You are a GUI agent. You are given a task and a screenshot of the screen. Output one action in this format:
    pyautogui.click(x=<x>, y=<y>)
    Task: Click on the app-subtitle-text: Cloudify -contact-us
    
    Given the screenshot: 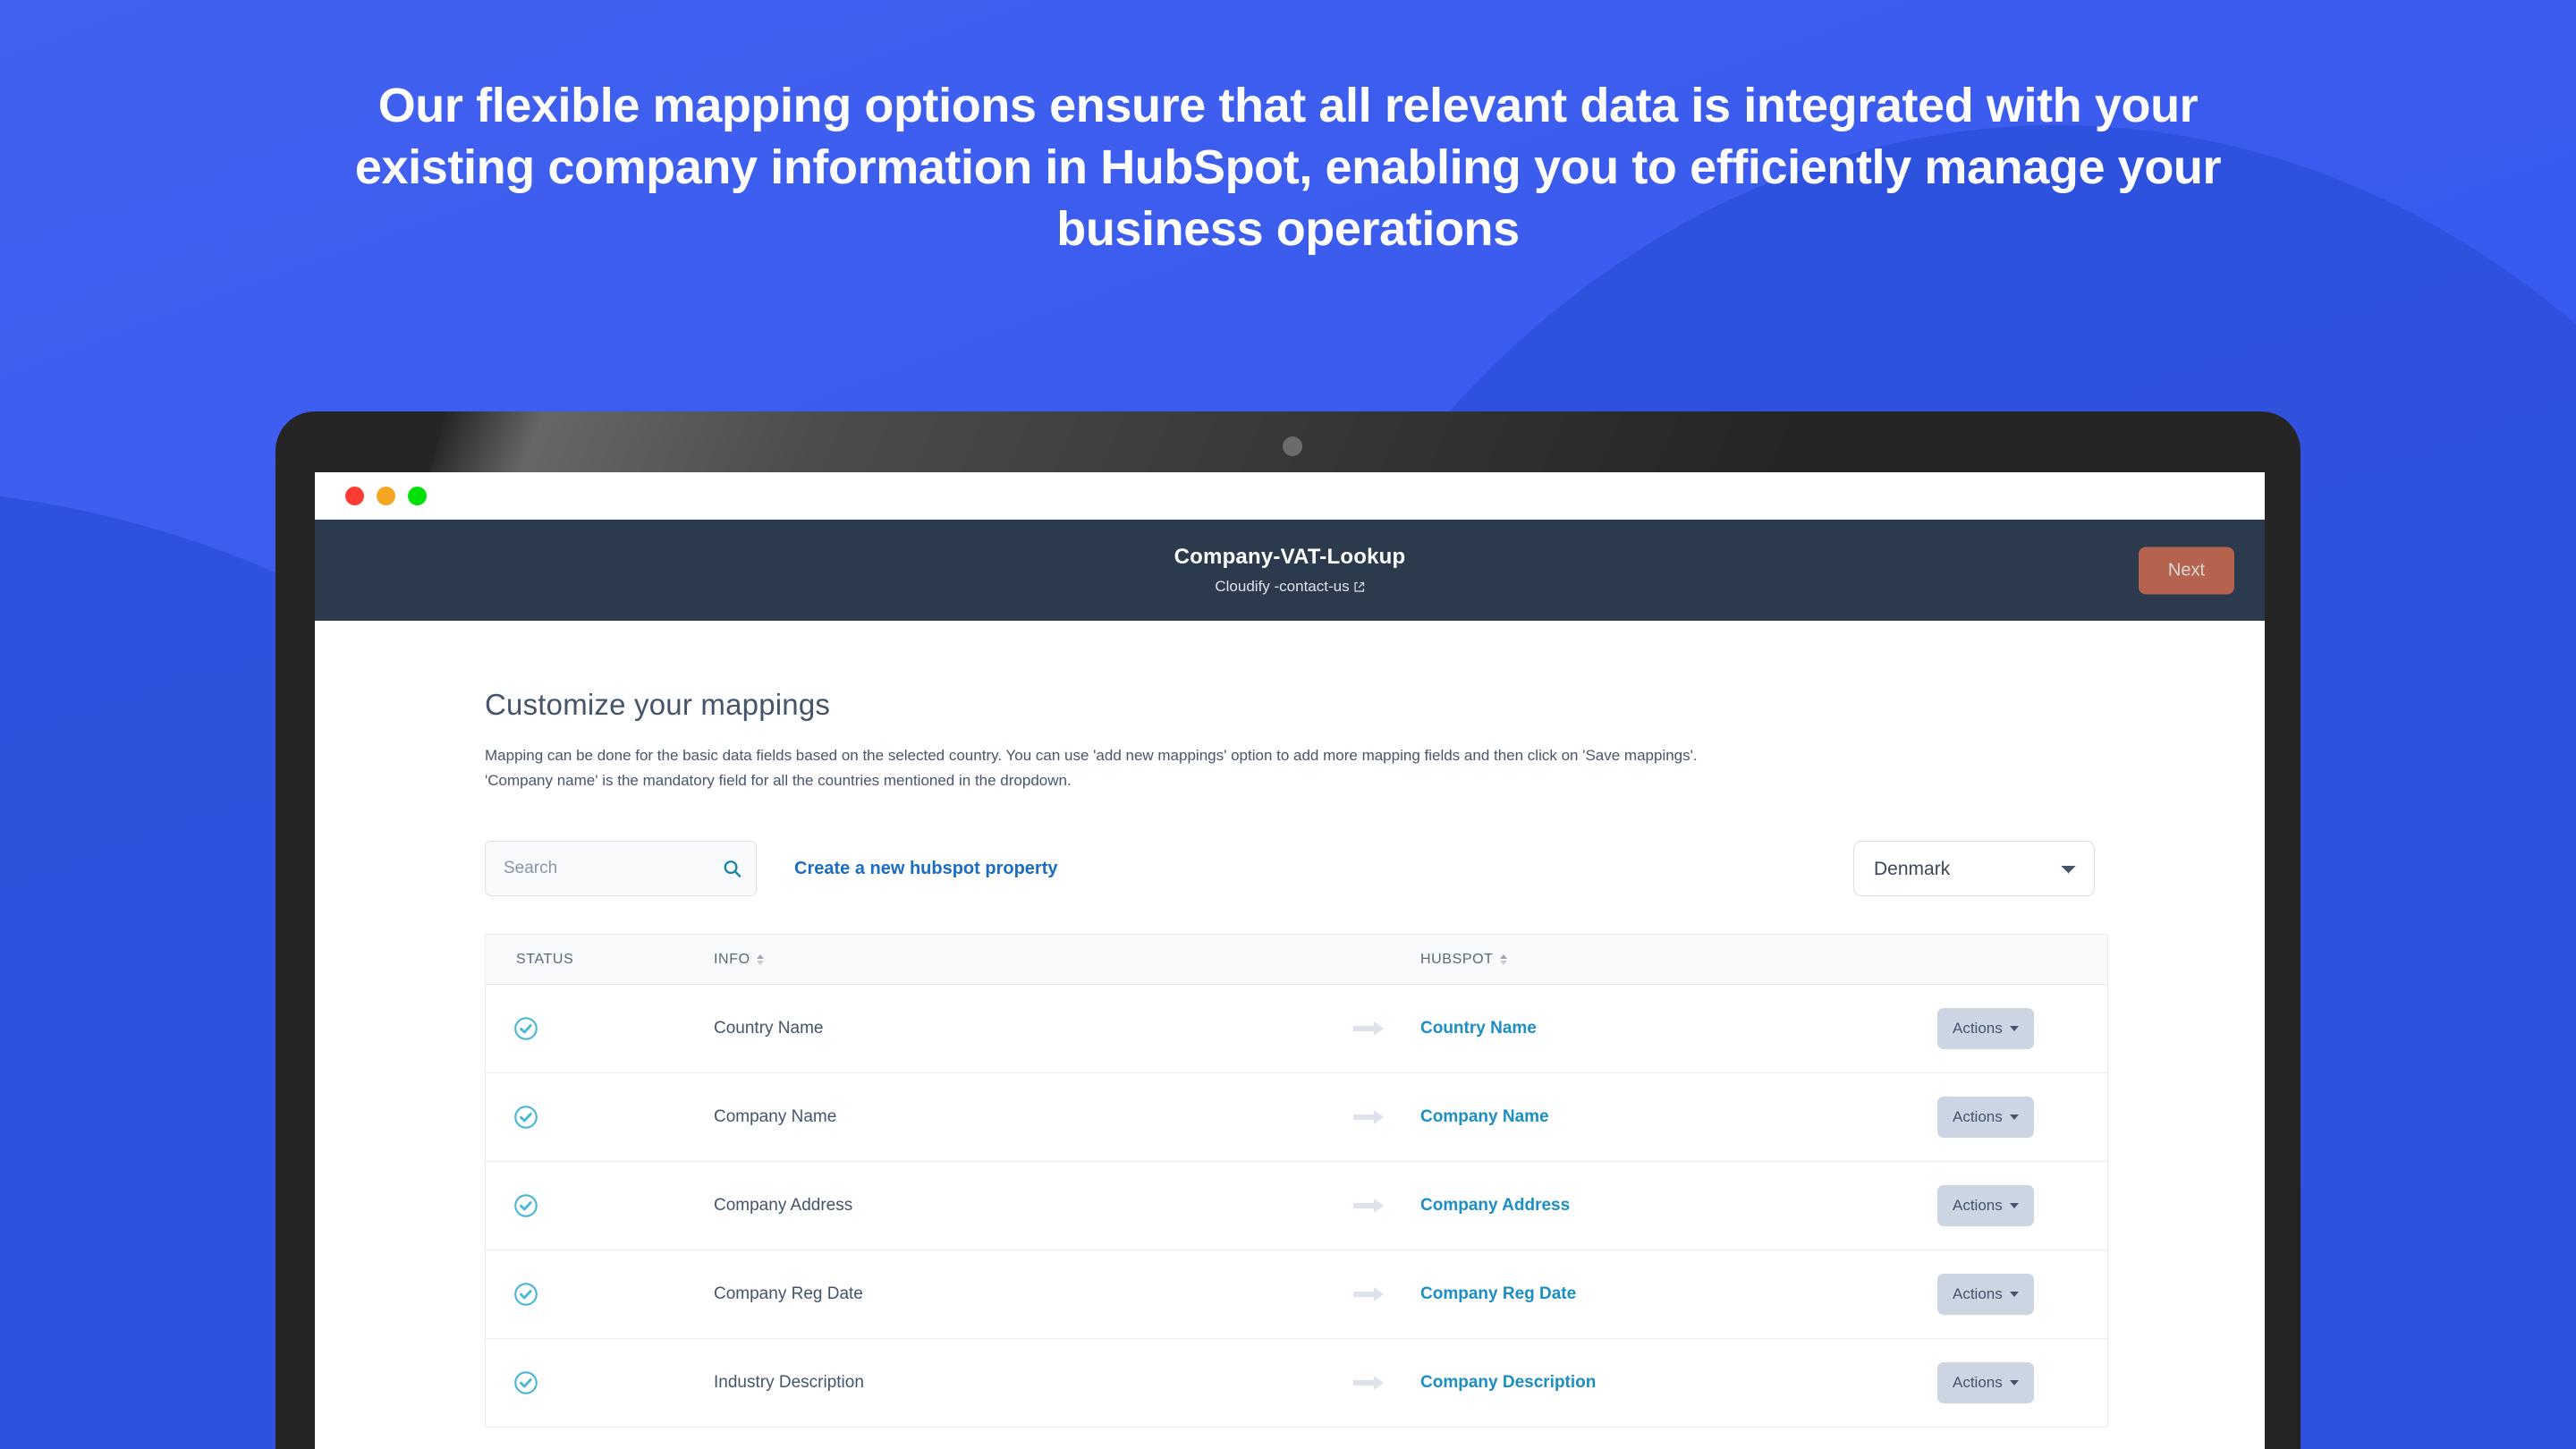 What is the action you would take?
    pyautogui.click(x=1282, y=586)
    